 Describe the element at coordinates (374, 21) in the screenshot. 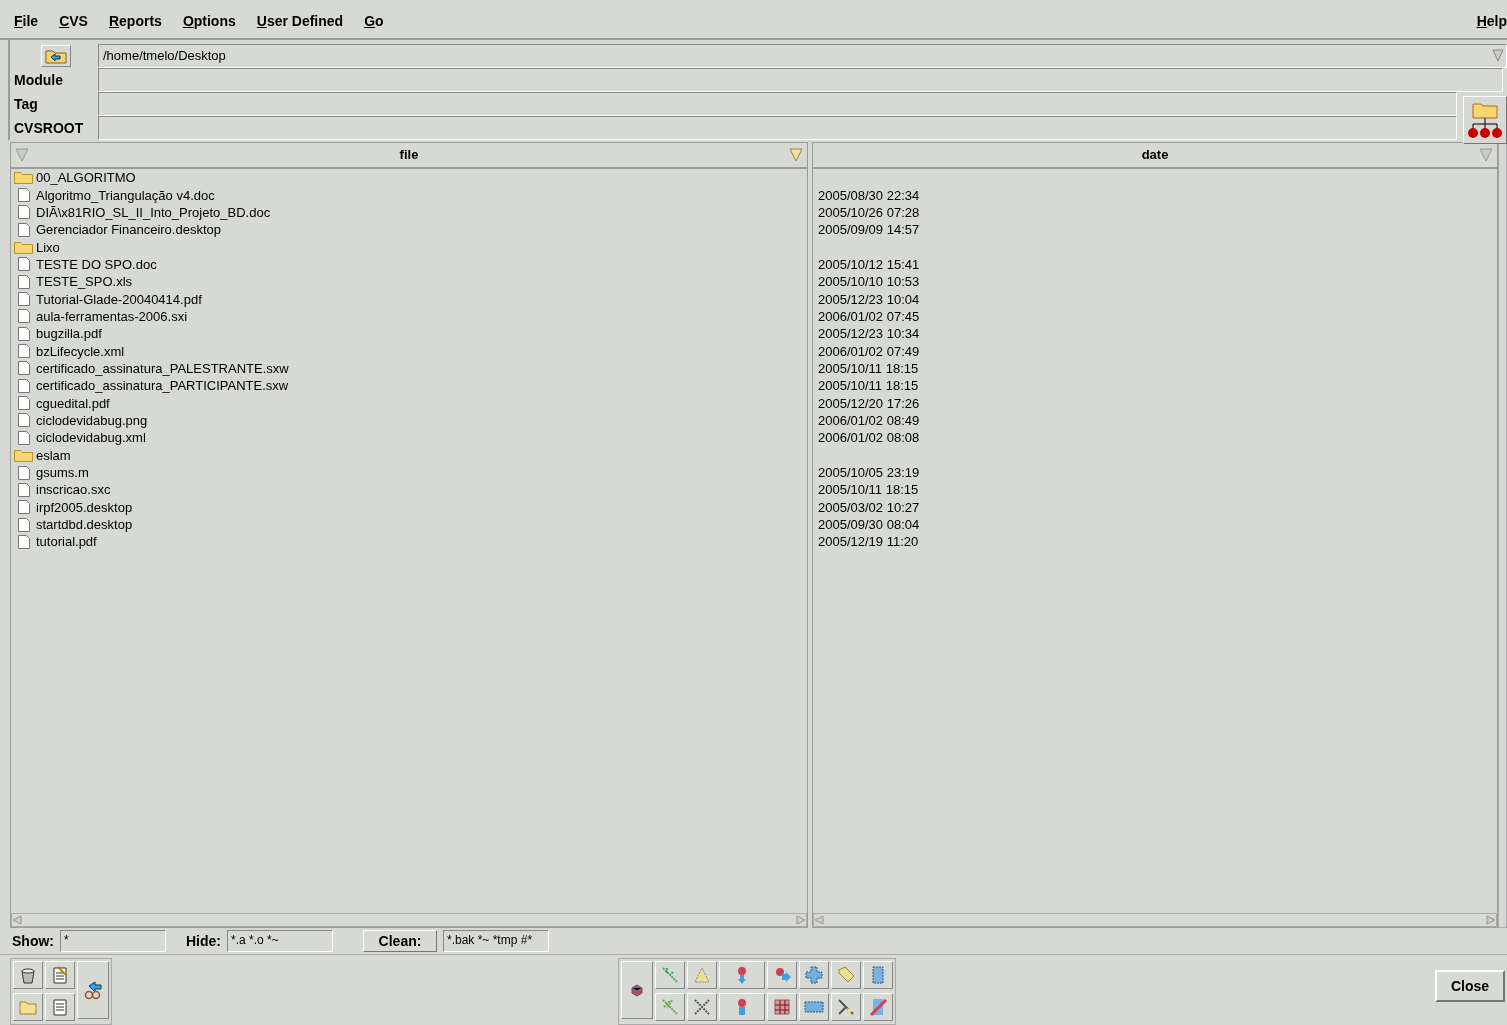

I see `menu-item: Go` at that location.